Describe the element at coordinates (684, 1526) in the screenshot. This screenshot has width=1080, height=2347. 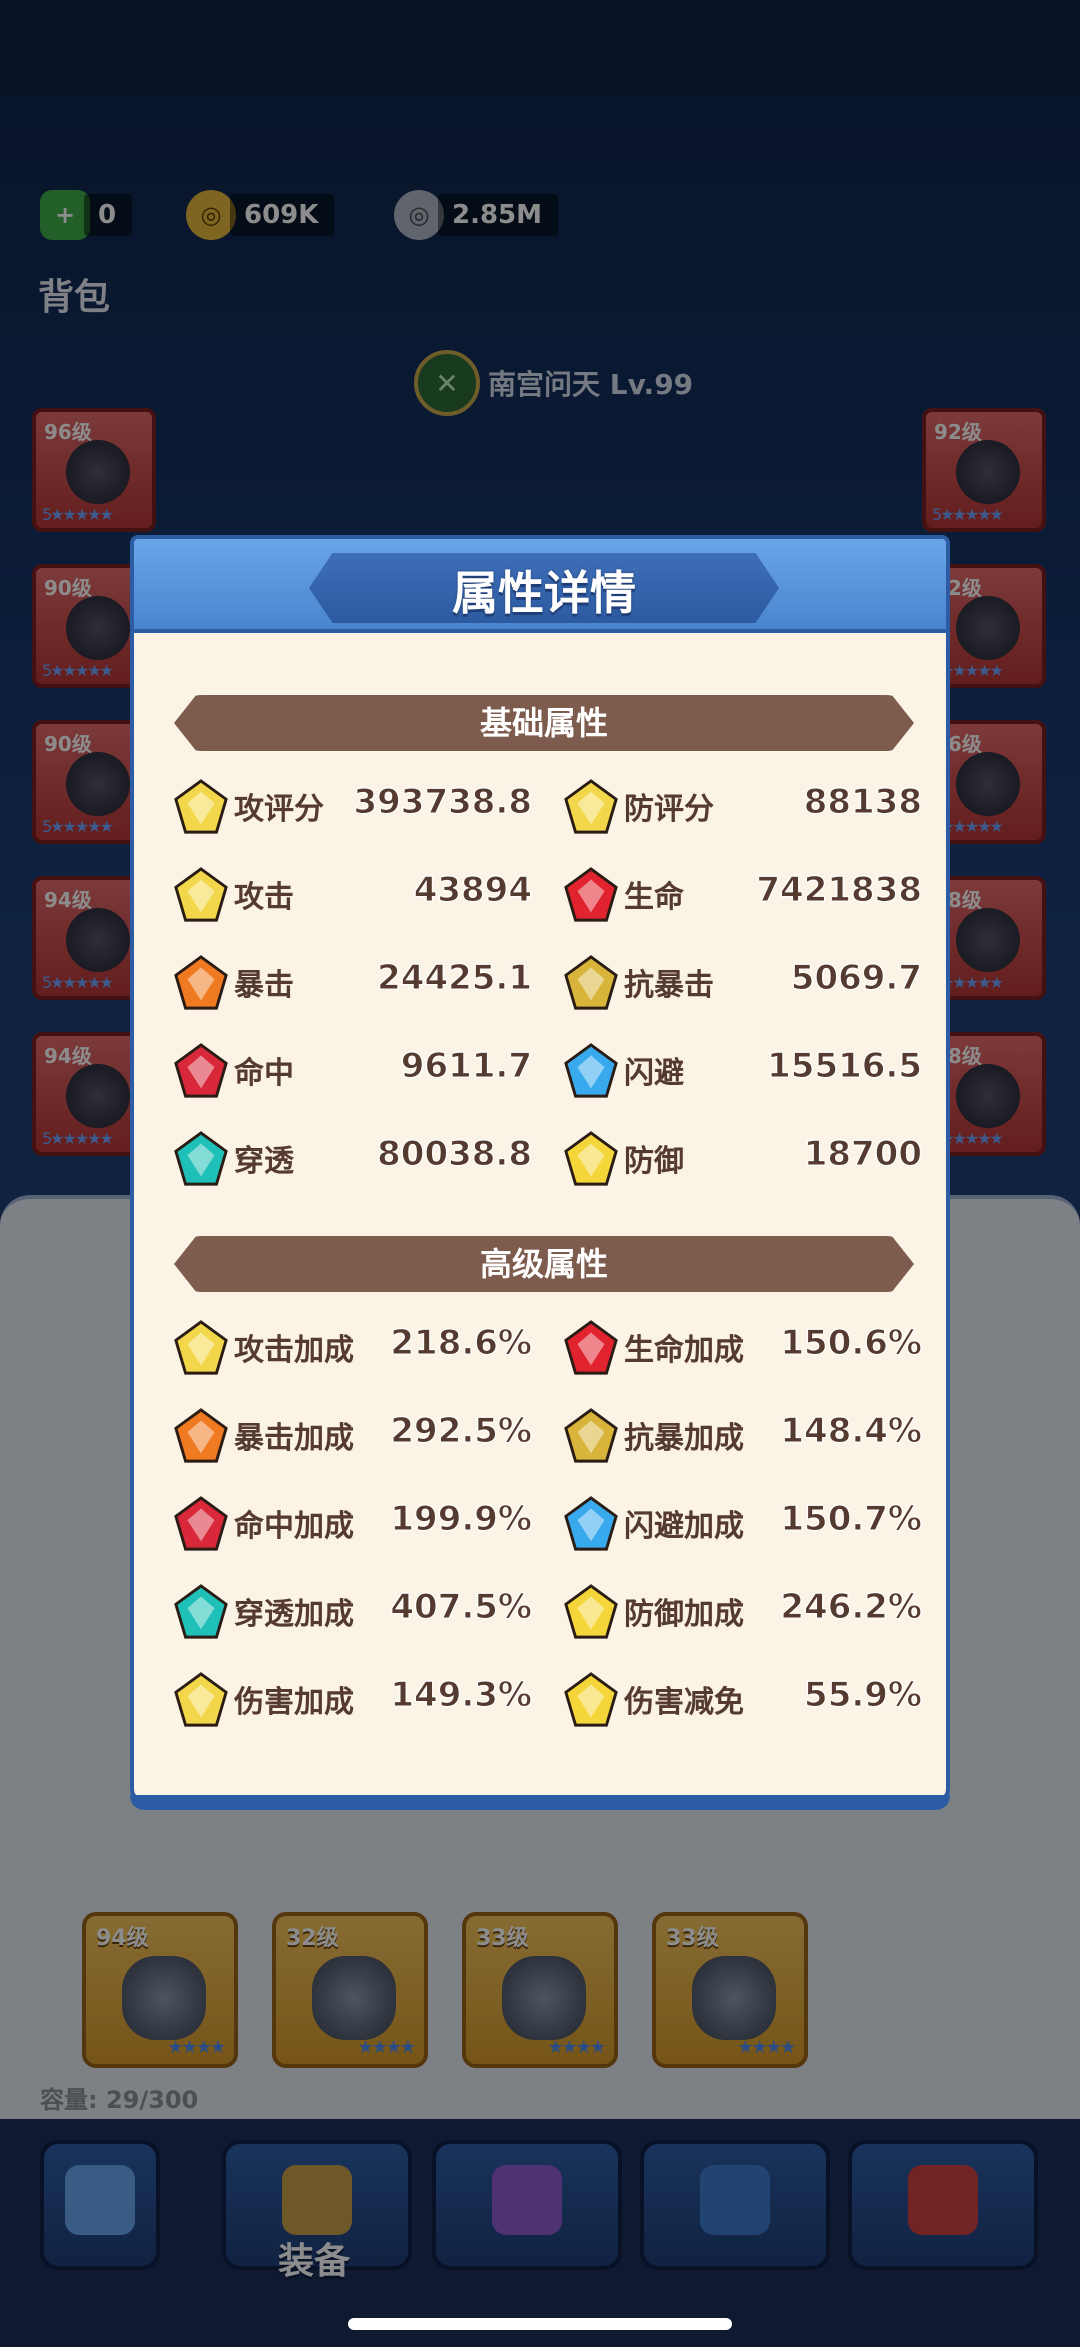
I see `advanced-stat-name: 闪避加成` at that location.